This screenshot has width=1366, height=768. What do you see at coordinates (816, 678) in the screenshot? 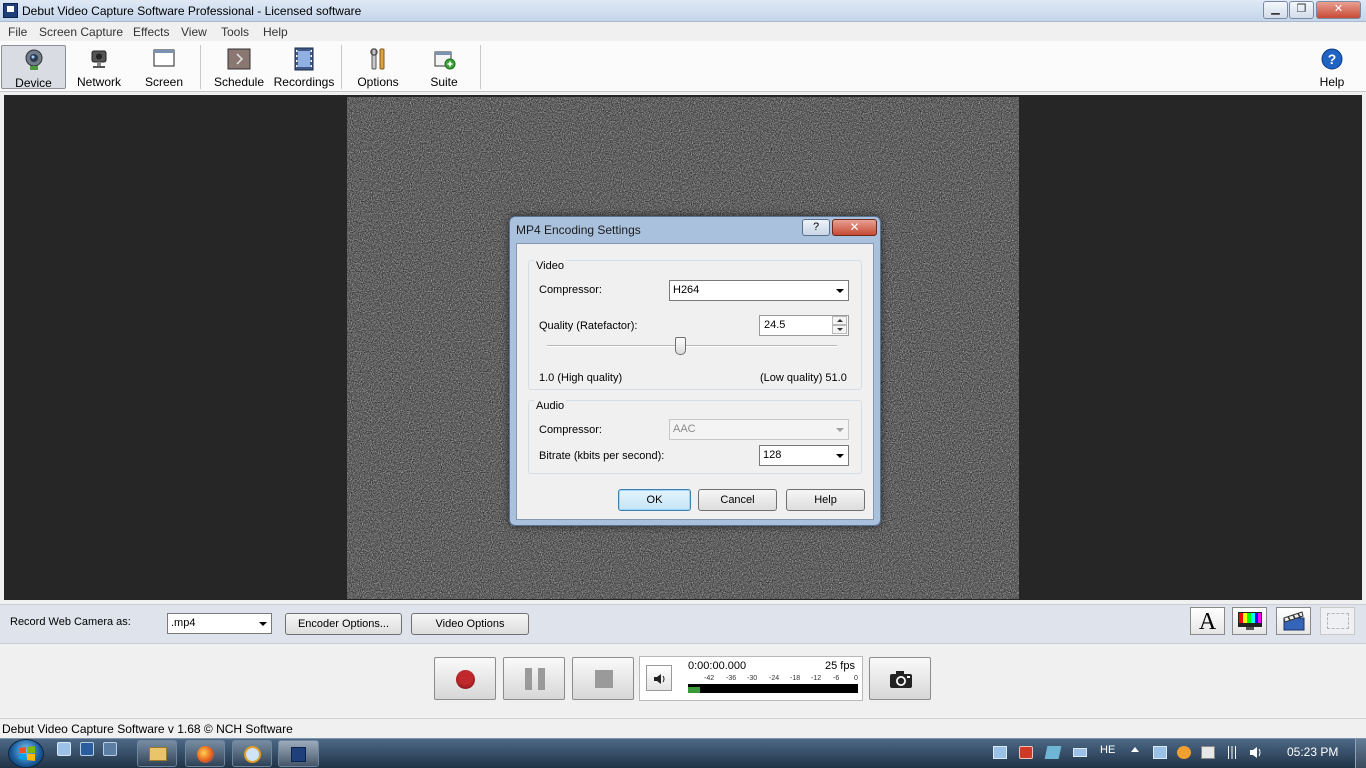
I see `meter-tick: -12` at bounding box center [816, 678].